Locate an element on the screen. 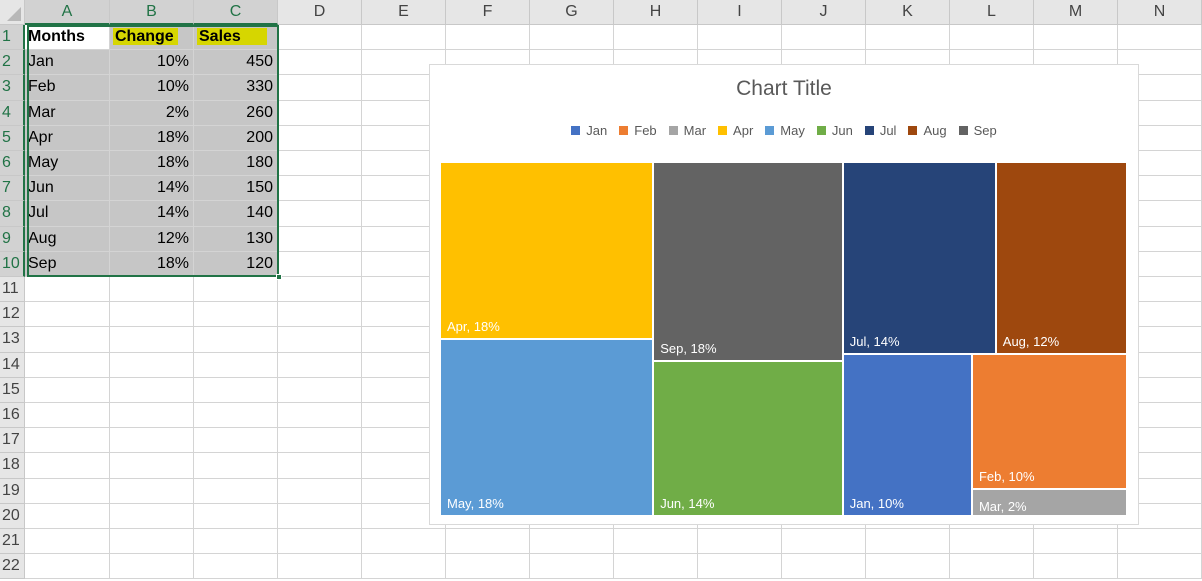  row-header-6: 6 is located at coordinates (12, 164).